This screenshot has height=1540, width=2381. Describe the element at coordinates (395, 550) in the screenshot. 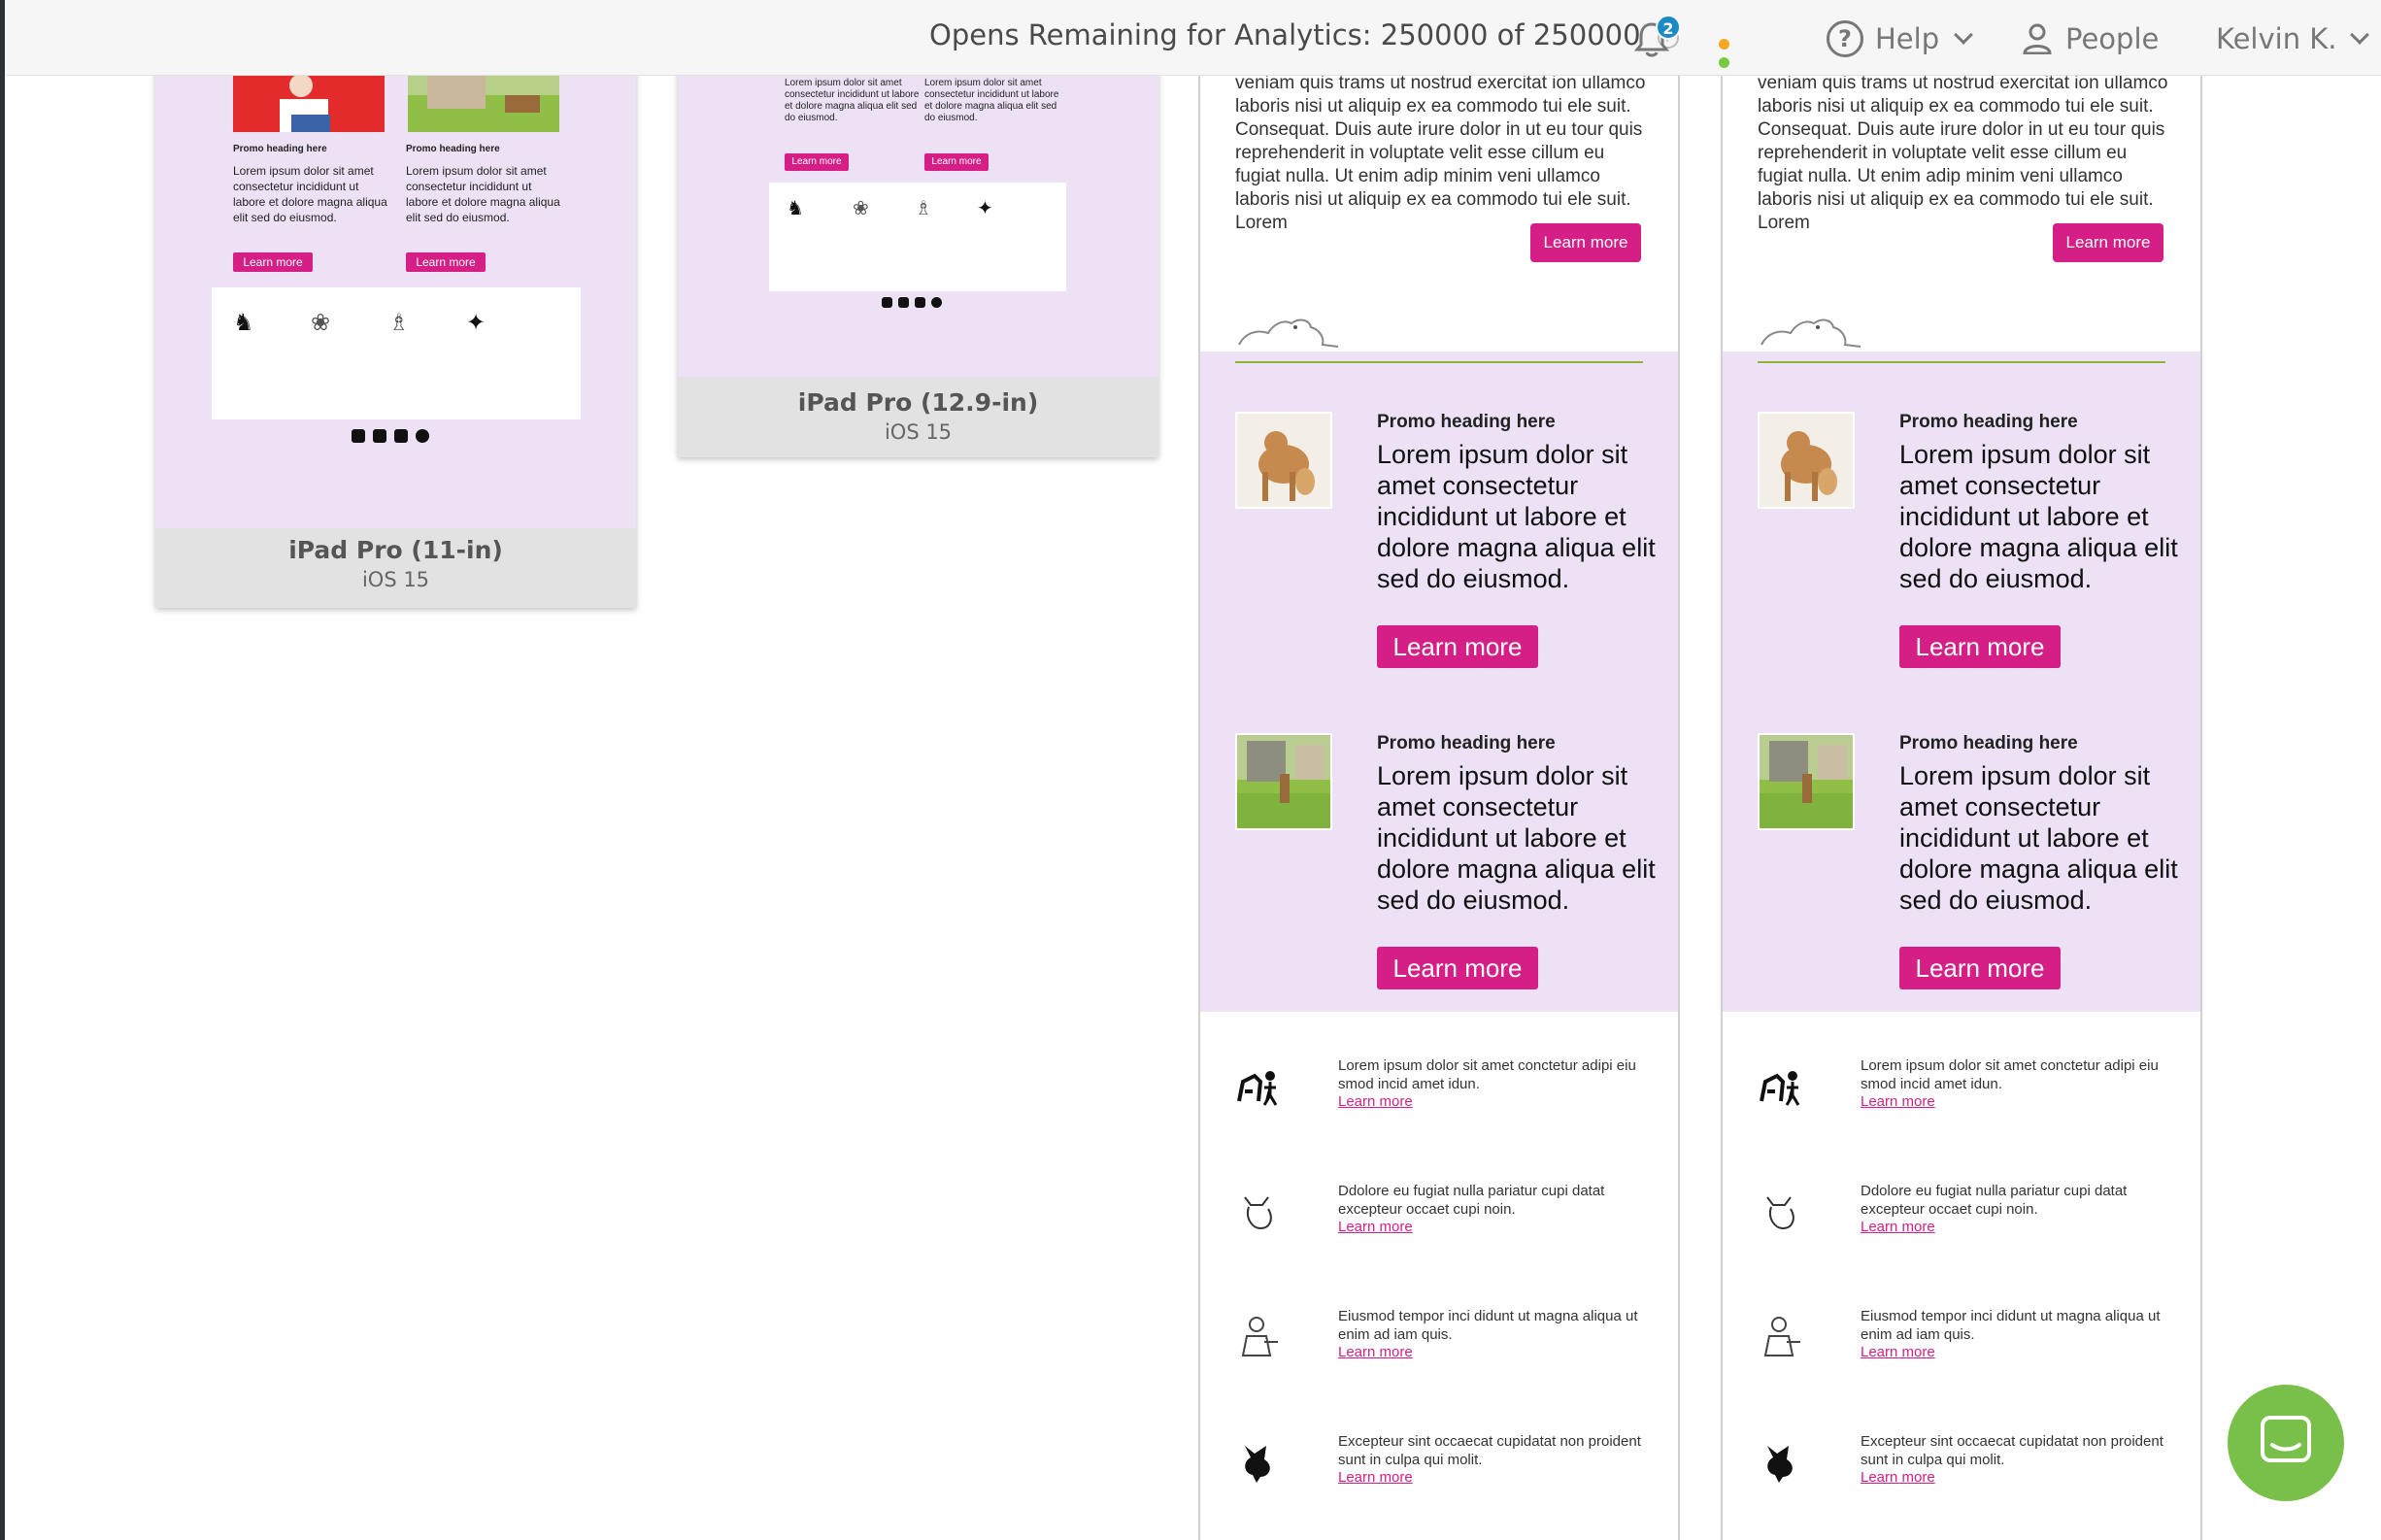

I see `device-name: iPad Pro (11-in)` at that location.